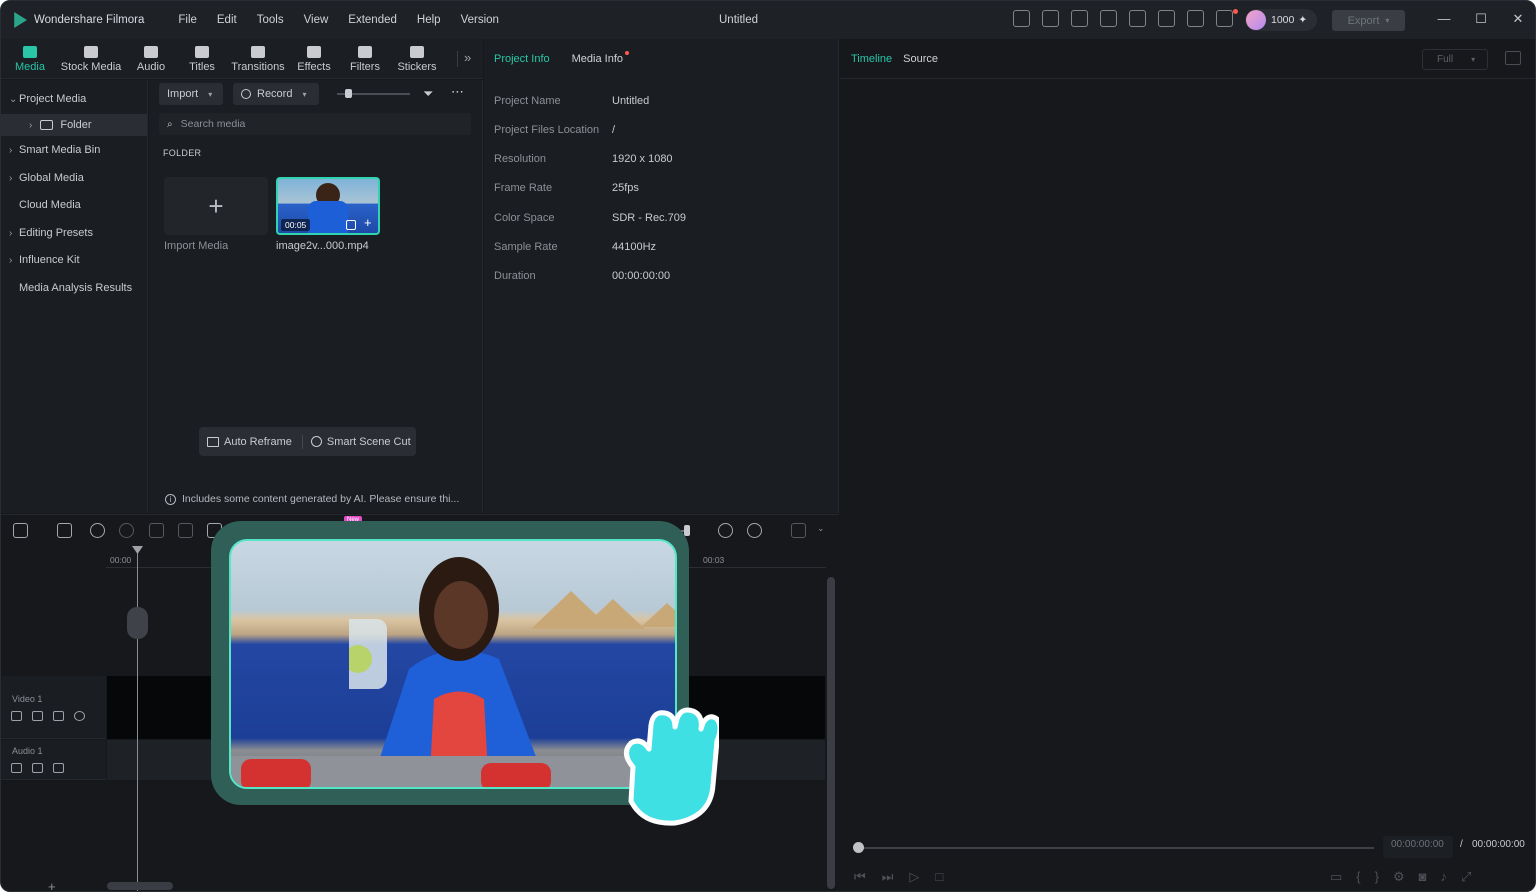 The image size is (1536, 892). I want to click on next-frame-icon: ⏭, so click(888, 877).